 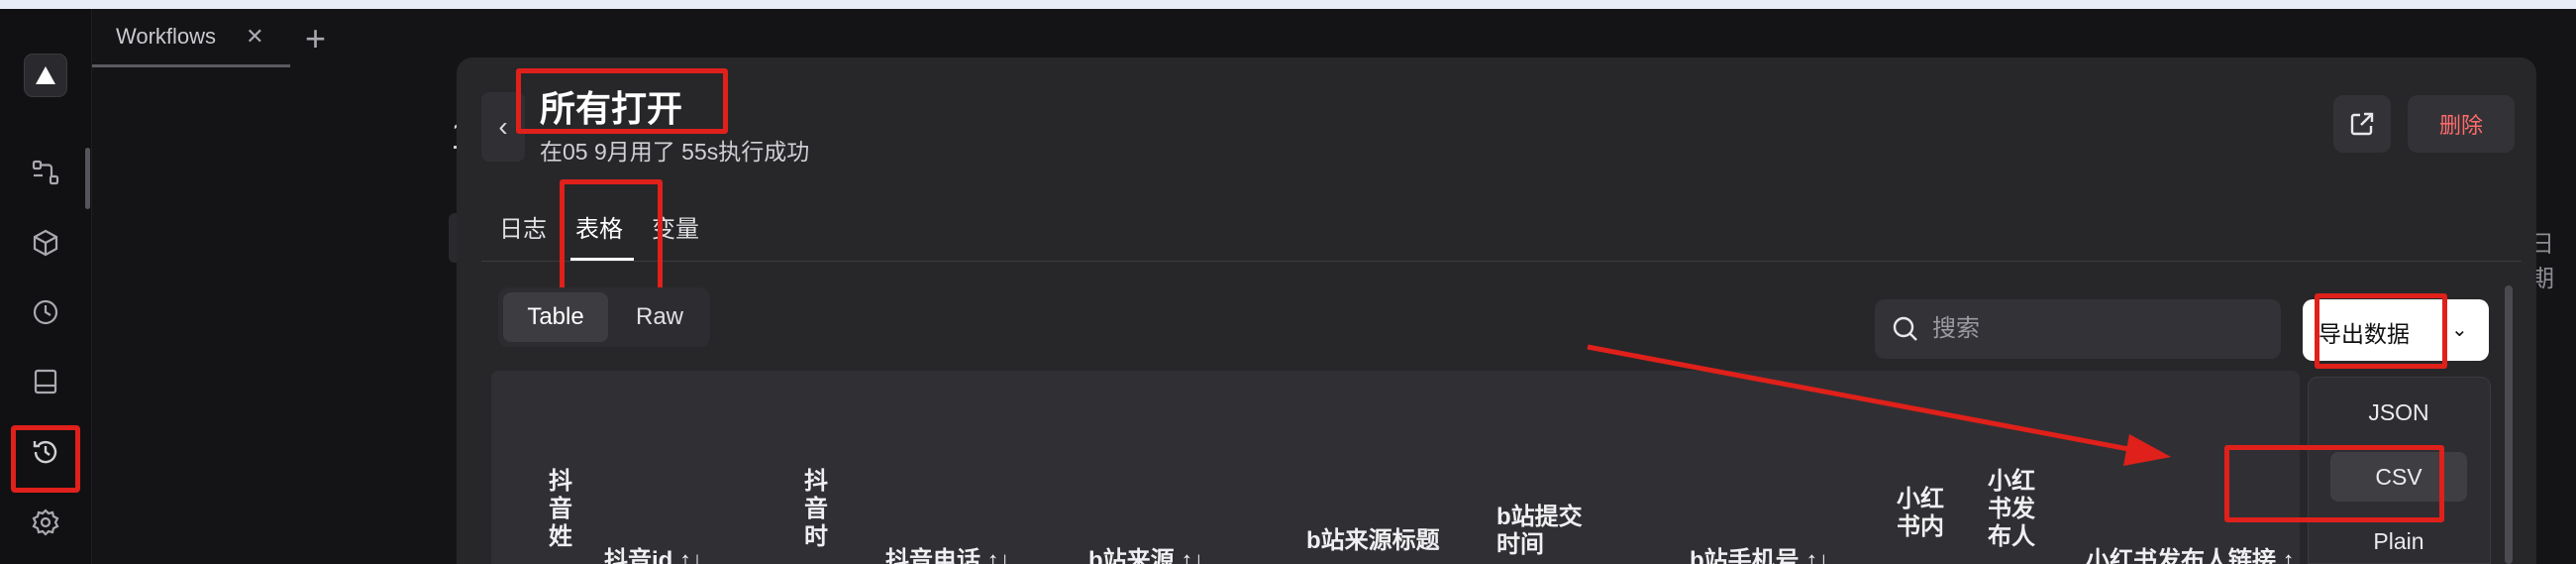 I want to click on package-icon, so click(x=45, y=243).